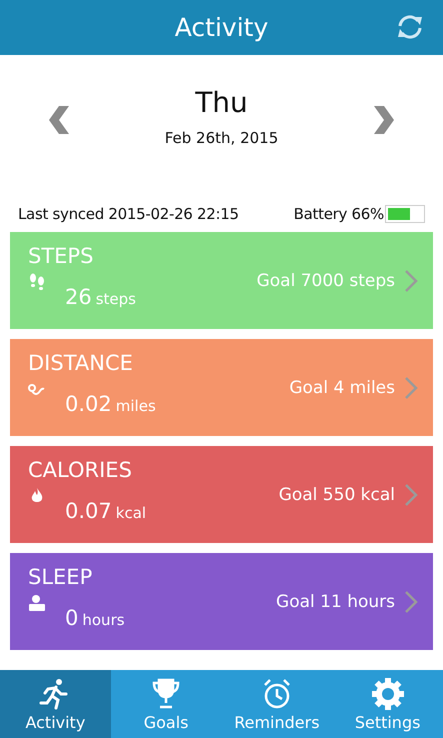 The width and height of the screenshot is (443, 738). What do you see at coordinates (116, 299) in the screenshot?
I see `metric-unit: steps` at bounding box center [116, 299].